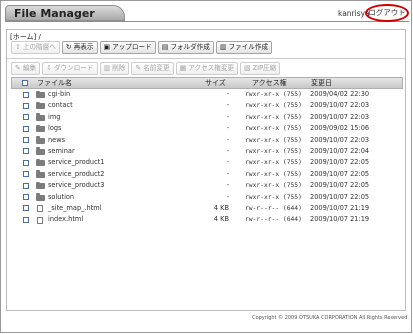  What do you see at coordinates (76, 162) in the screenshot?
I see `row-name: service_product1` at bounding box center [76, 162].